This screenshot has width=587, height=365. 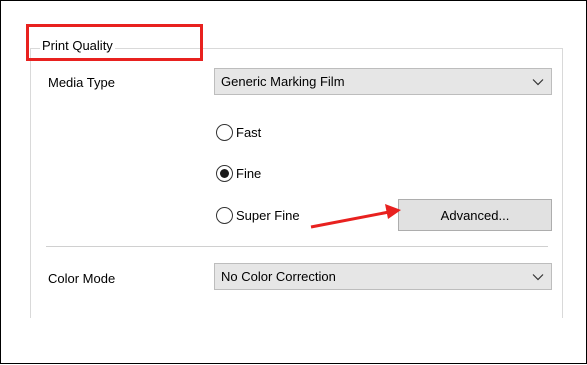 What do you see at coordinates (297, 246) in the screenshot?
I see `separator-line` at bounding box center [297, 246].